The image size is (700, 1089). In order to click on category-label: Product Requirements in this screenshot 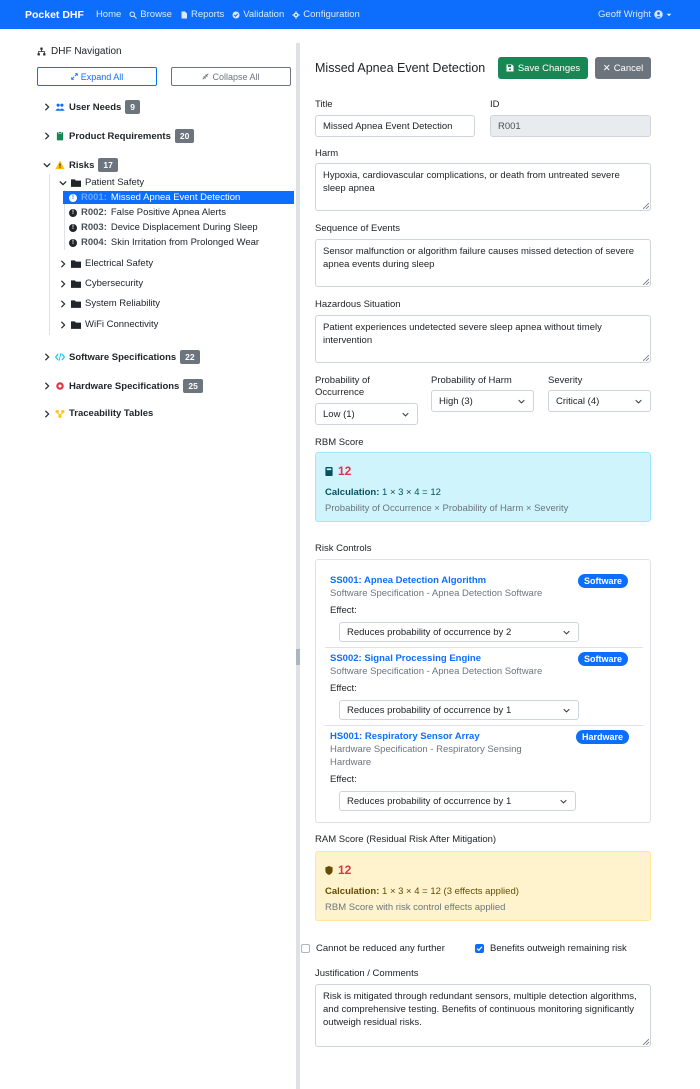, I will do `click(120, 136)`.